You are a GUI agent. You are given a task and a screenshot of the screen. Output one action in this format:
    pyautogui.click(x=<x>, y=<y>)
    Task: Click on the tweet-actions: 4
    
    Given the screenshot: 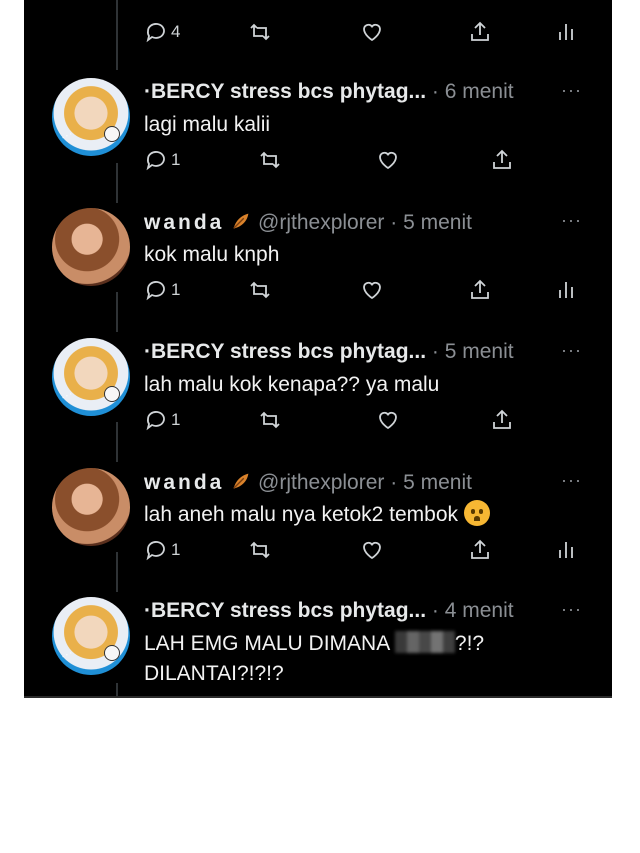 What is the action you would take?
    pyautogui.click(x=364, y=34)
    